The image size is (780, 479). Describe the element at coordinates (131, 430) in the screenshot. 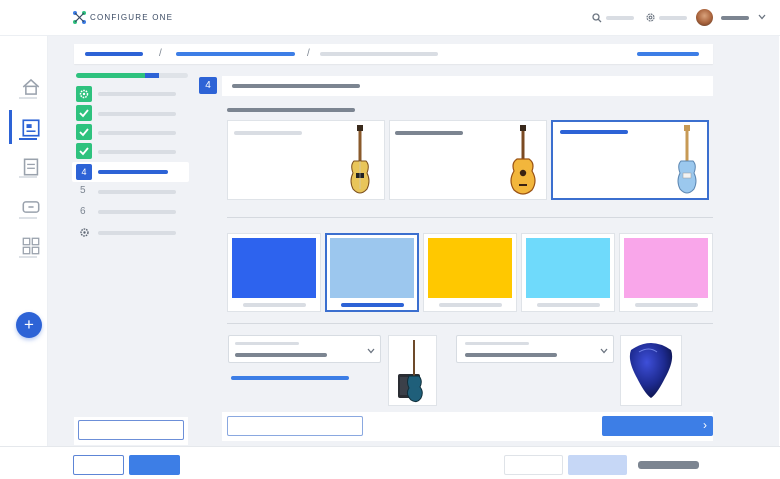

I see `left-panel-input` at that location.